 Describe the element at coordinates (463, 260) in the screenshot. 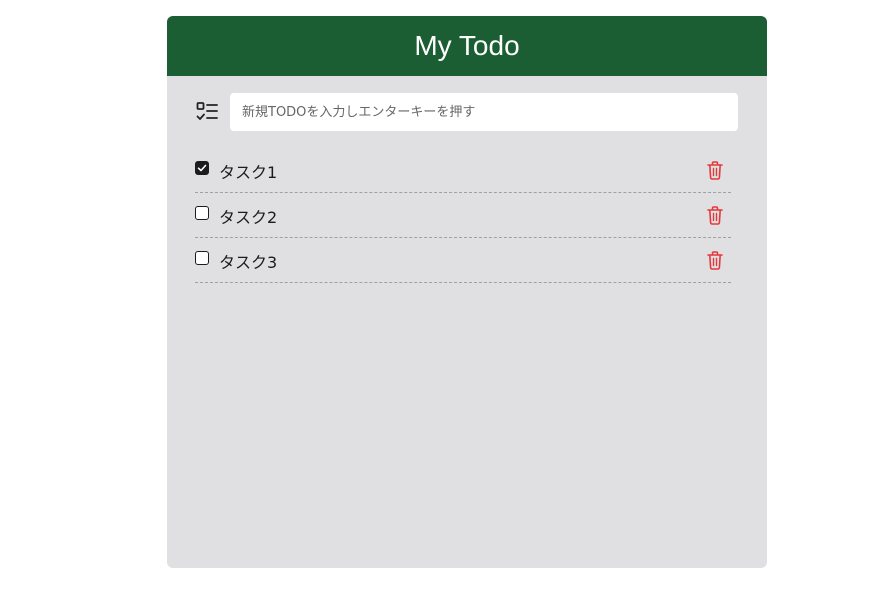

I see `todo-item: タスク3` at that location.